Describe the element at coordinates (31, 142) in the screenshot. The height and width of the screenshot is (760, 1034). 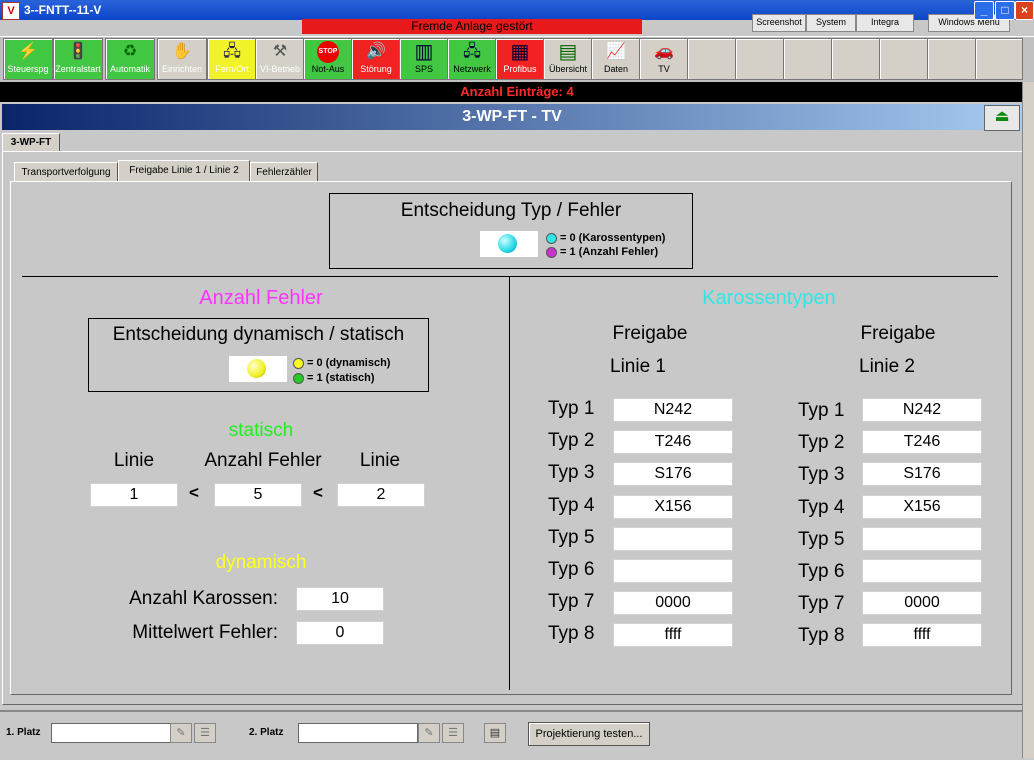
I see `tab-3-wp-ft: 3-WP-FT` at that location.